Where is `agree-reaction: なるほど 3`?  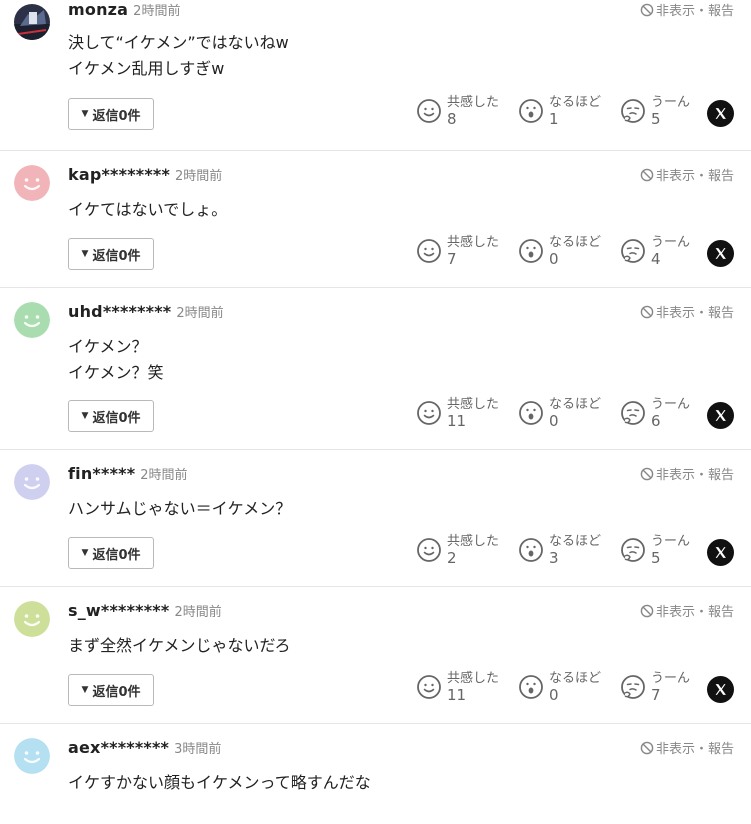 agree-reaction: なるほど 3 is located at coordinates (559, 550).